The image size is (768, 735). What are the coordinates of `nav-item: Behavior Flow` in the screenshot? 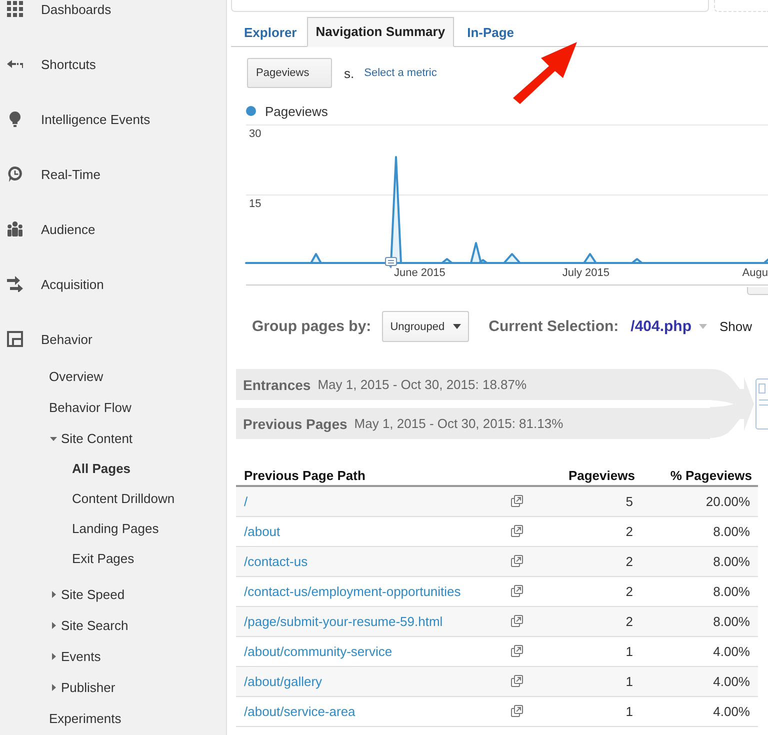 It's located at (113, 407).